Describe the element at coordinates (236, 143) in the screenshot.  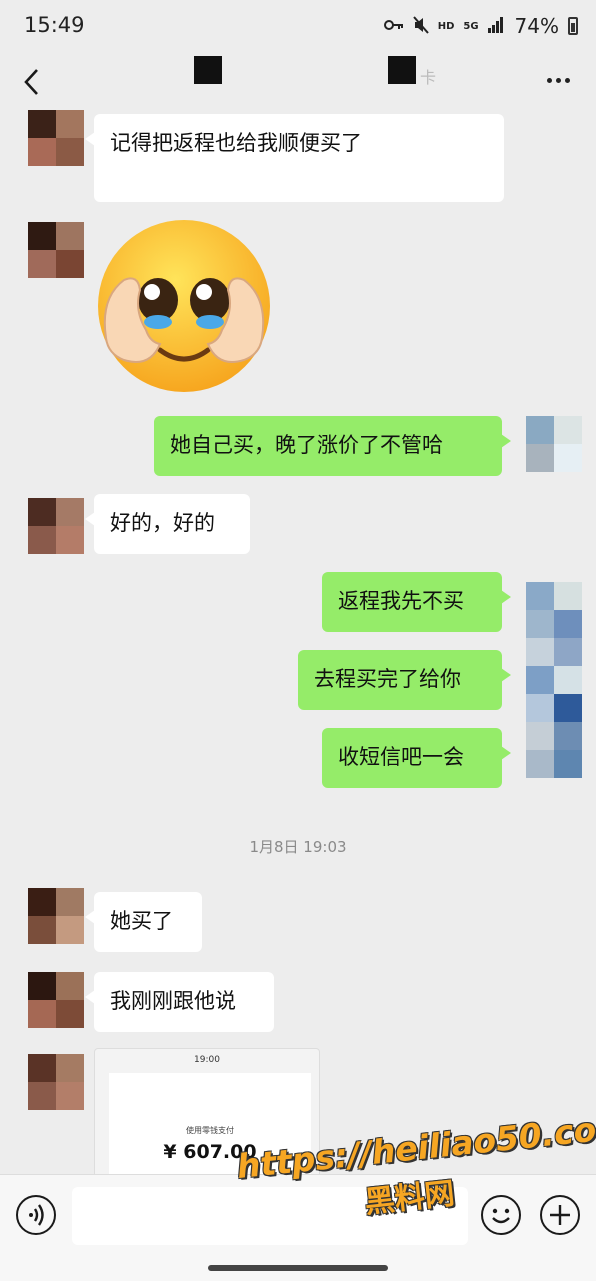
I see `message-text: 记得把返程也给我顺便买了` at that location.